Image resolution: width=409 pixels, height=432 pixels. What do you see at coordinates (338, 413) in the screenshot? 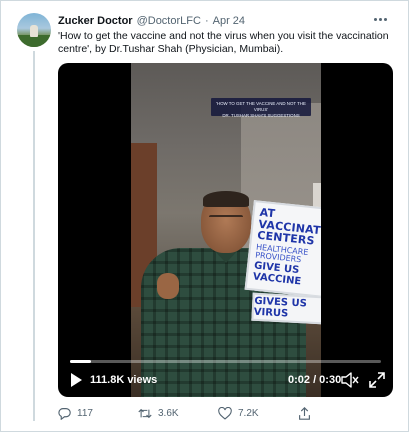
I see `share-button` at bounding box center [338, 413].